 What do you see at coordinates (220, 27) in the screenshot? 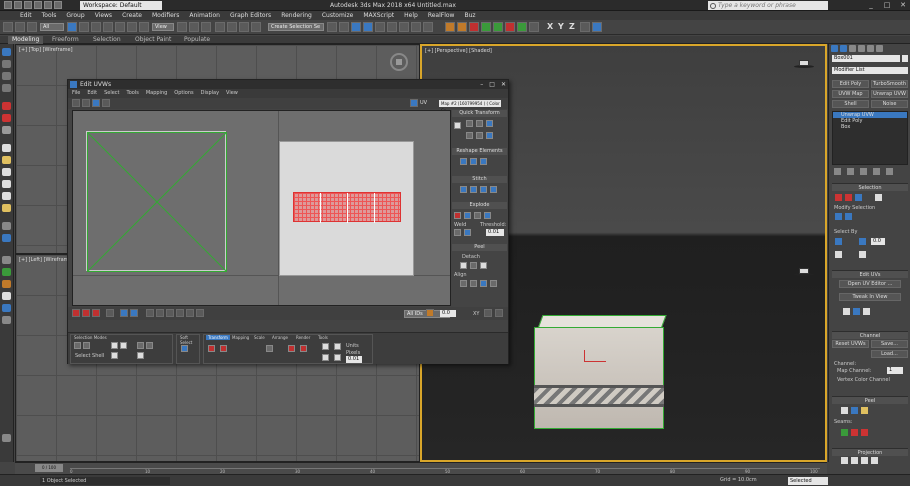
I see `snaps-toggle-icon` at bounding box center [220, 27].